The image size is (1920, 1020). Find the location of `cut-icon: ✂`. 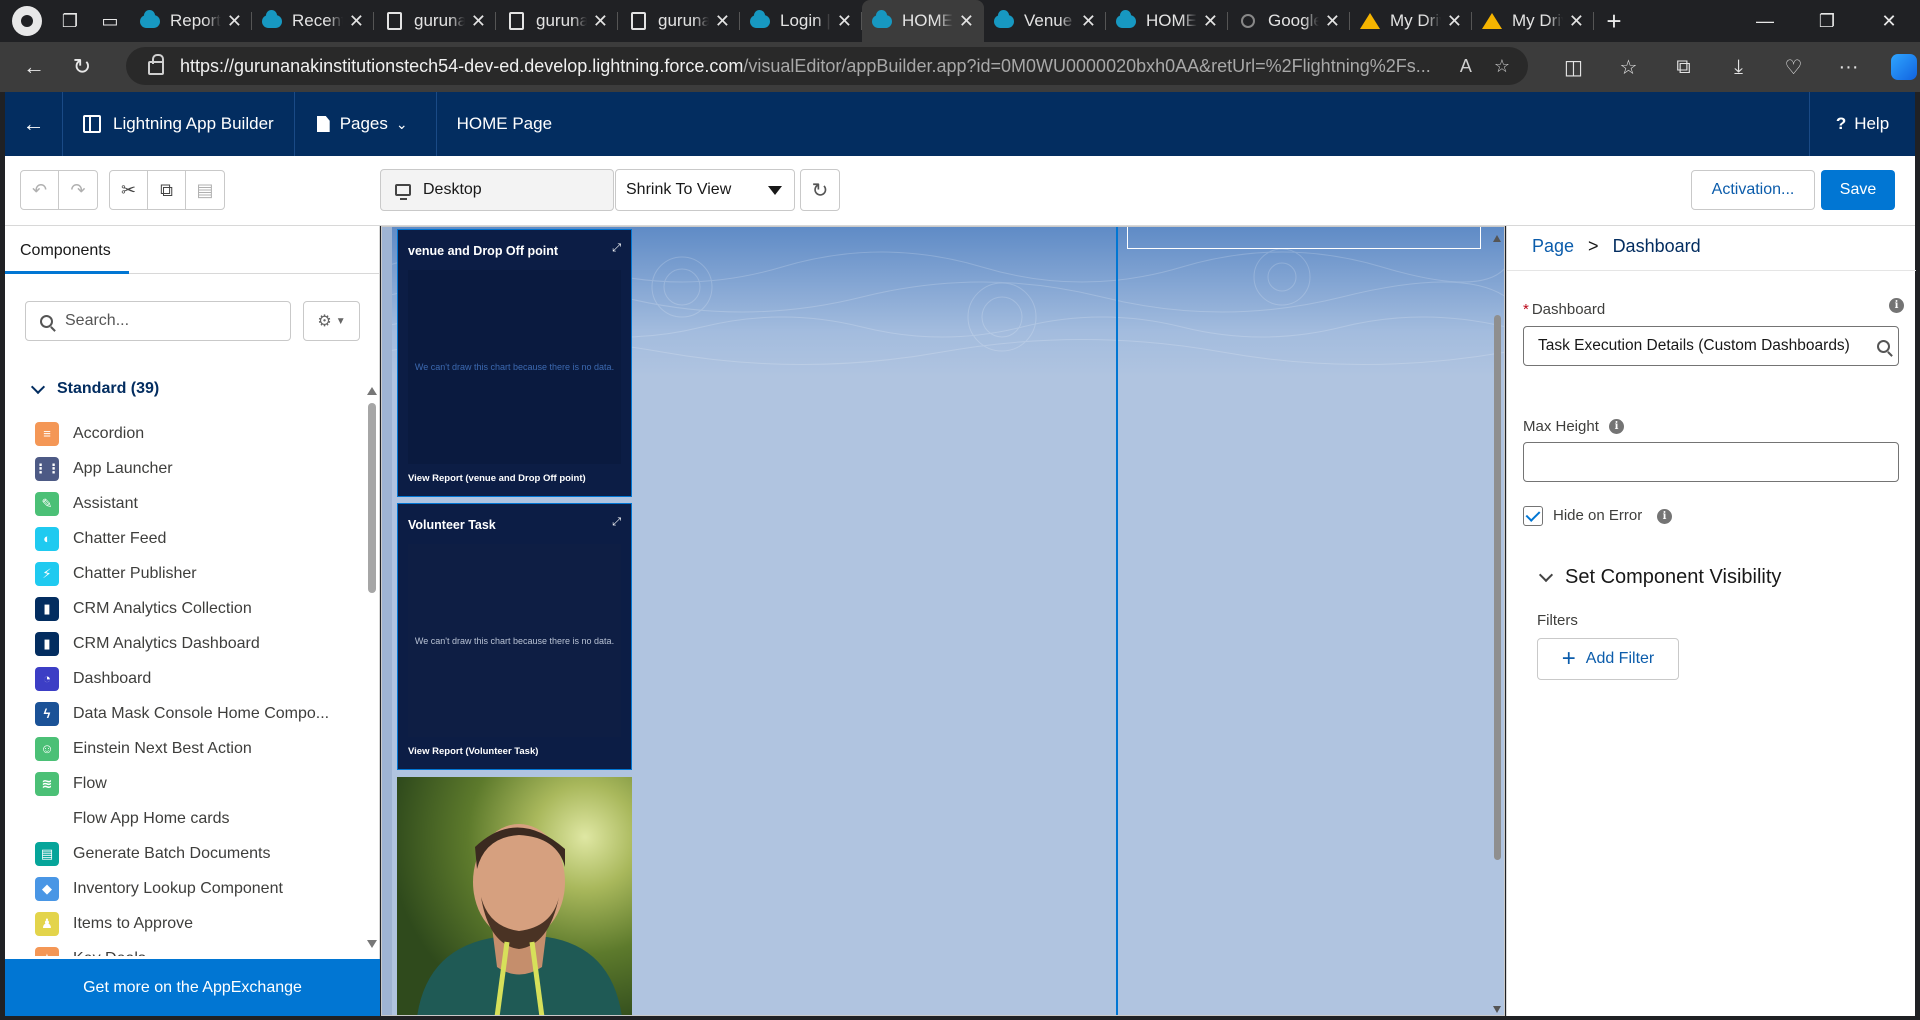

cut-icon: ✂ is located at coordinates (129, 190).